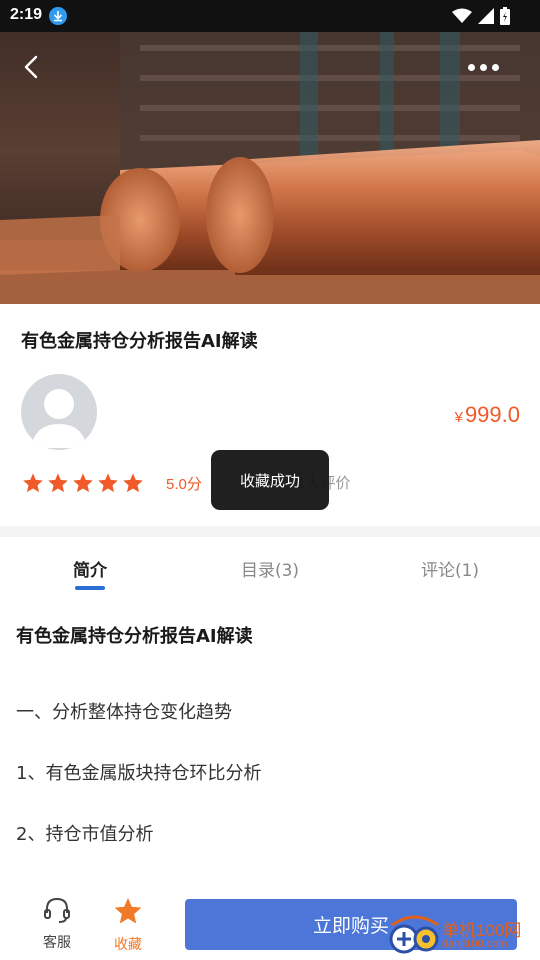 The width and height of the screenshot is (540, 960). Describe the element at coordinates (139, 341) in the screenshot. I see `product-title: 有色金属持仓分析报告AI解读` at that location.